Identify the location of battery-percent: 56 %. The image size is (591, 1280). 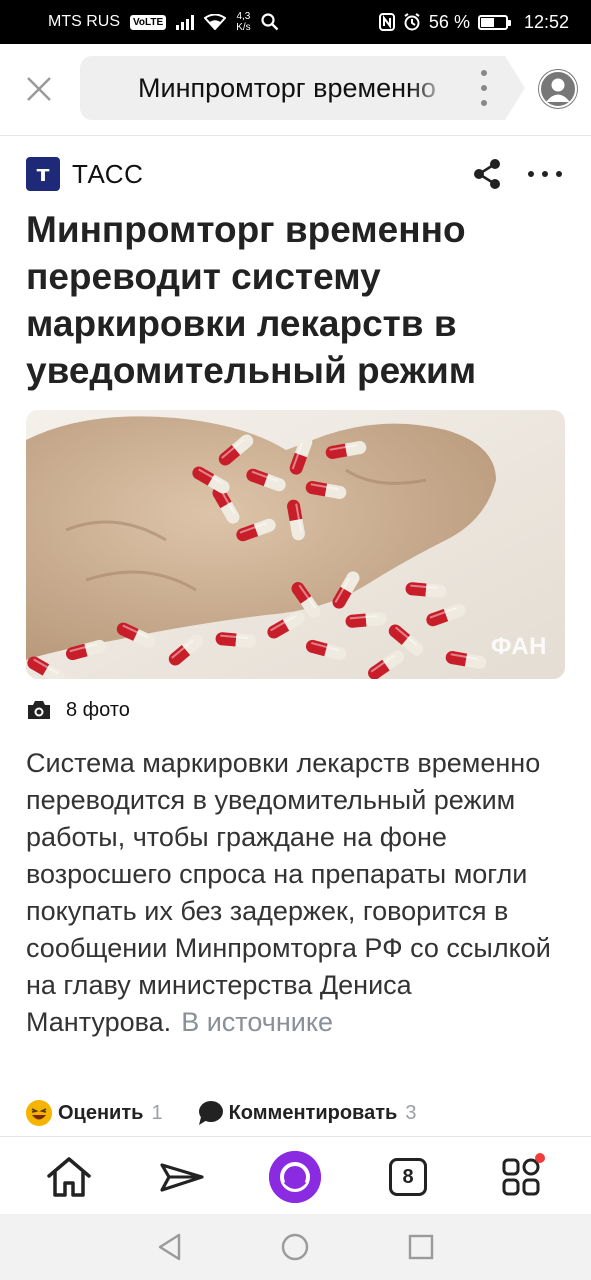
(449, 21).